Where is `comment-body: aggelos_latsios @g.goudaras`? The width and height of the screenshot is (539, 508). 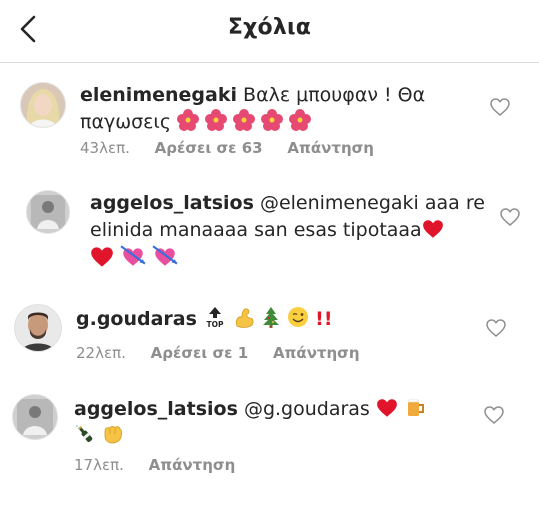 comment-body: aggelos_latsios @g.goudaras is located at coordinates (274, 423).